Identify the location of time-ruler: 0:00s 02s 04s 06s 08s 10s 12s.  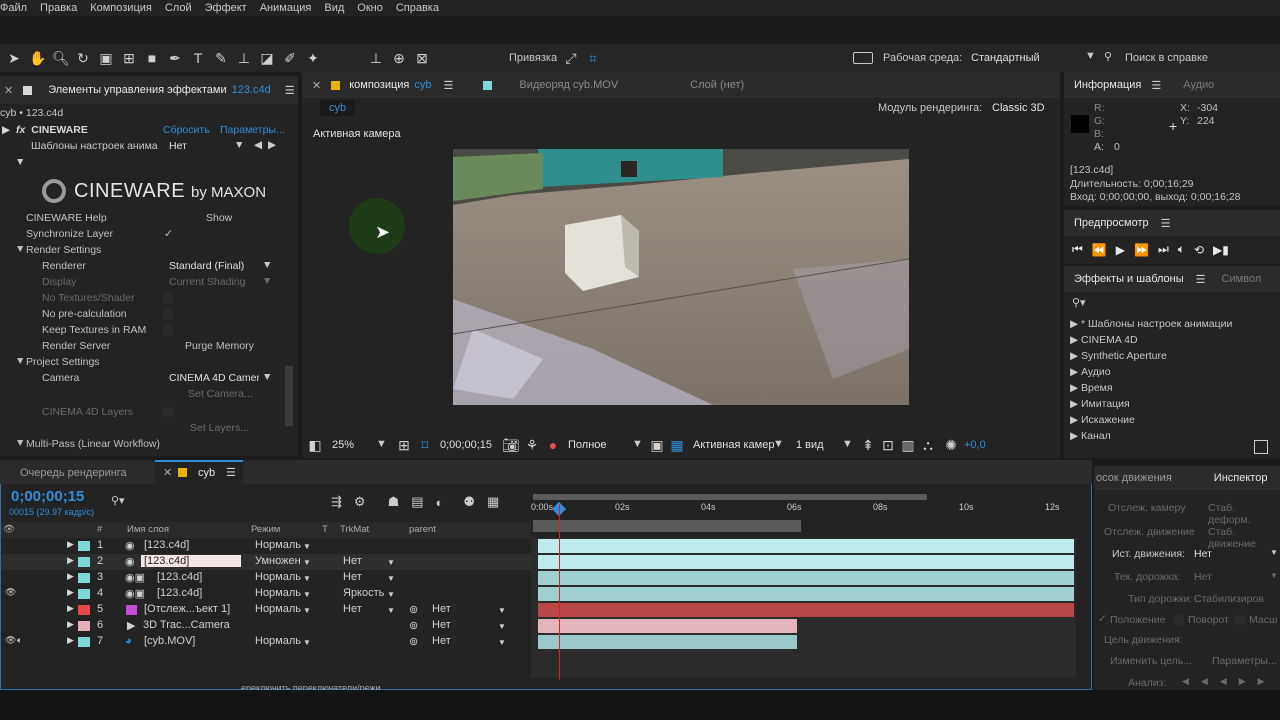
(810, 508).